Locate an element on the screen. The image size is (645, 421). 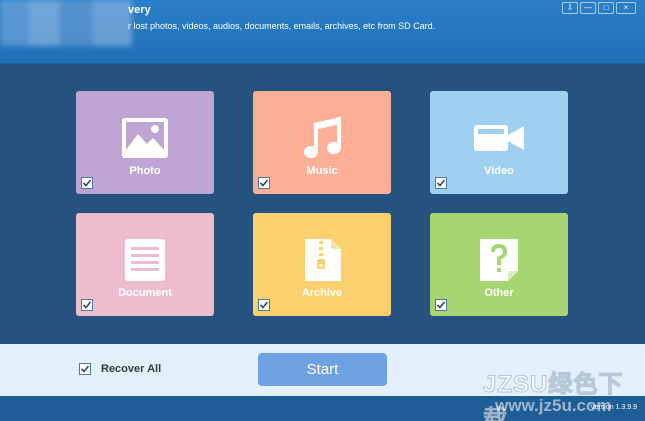
tile-label: Archive is located at coordinates (322, 293).